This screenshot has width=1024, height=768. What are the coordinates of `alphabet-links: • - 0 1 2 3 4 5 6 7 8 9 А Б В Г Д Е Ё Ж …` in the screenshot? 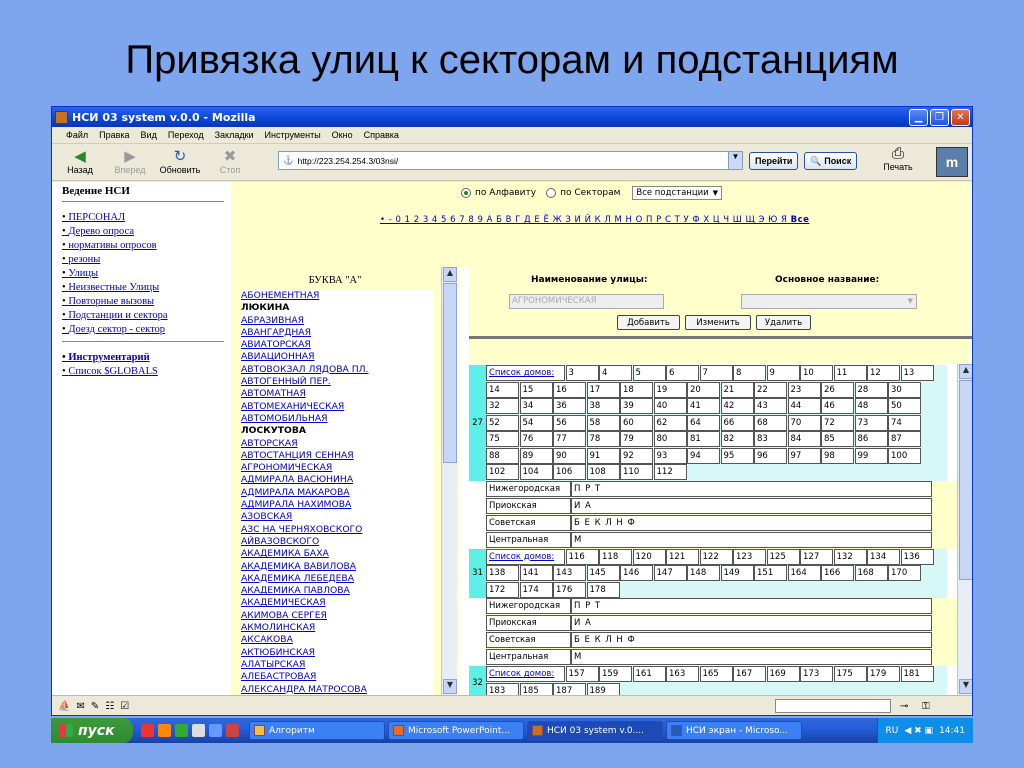 It's located at (594, 220).